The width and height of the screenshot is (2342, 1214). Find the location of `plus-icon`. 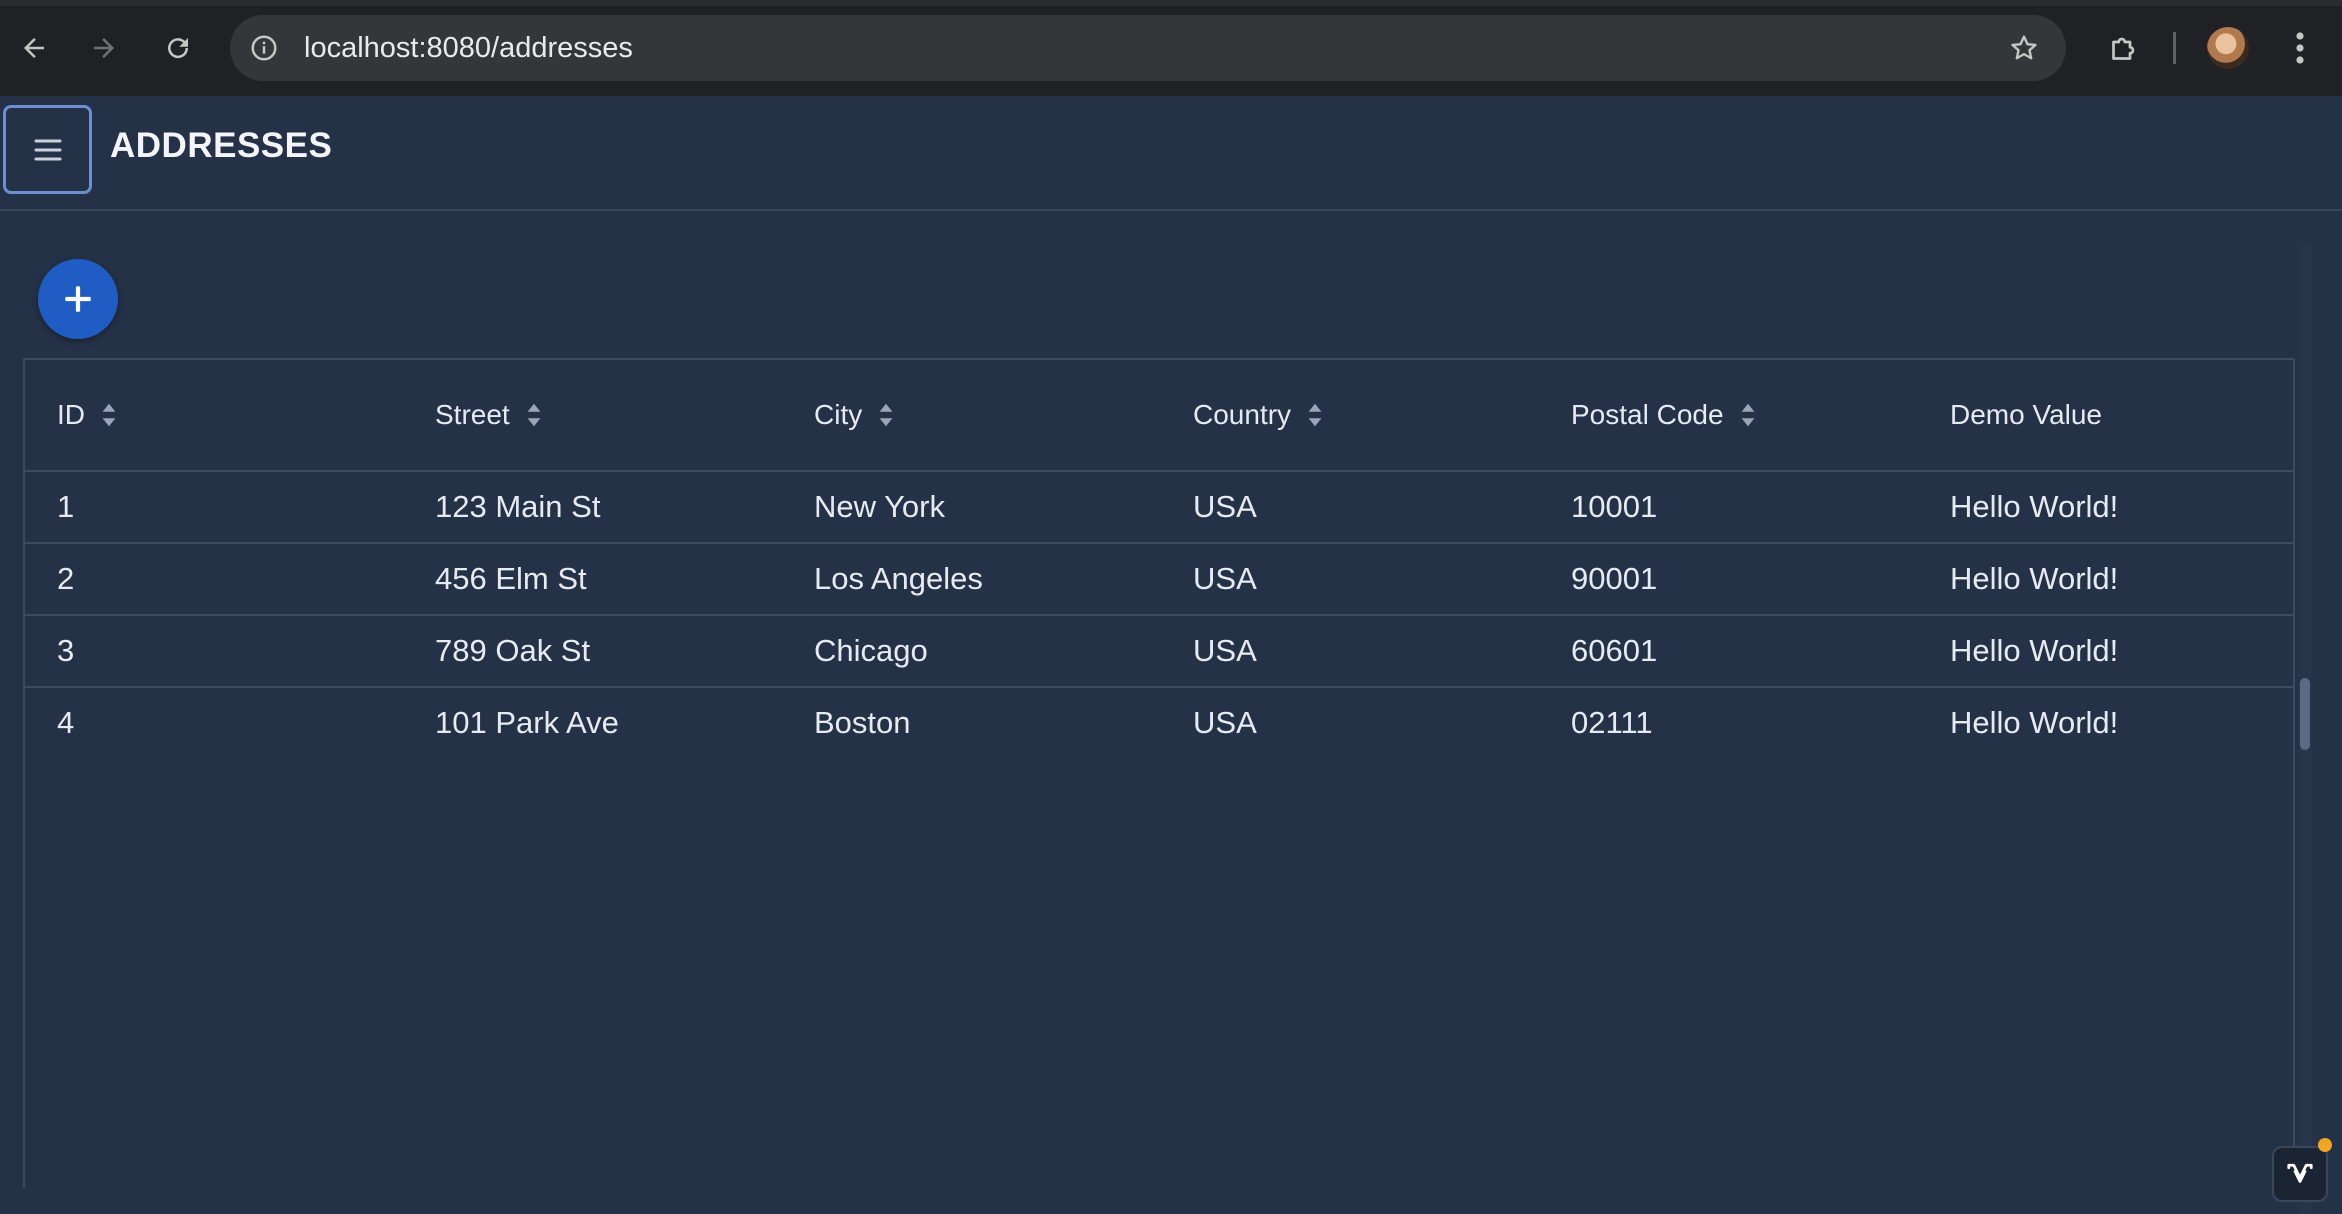

plus-icon is located at coordinates (78, 299).